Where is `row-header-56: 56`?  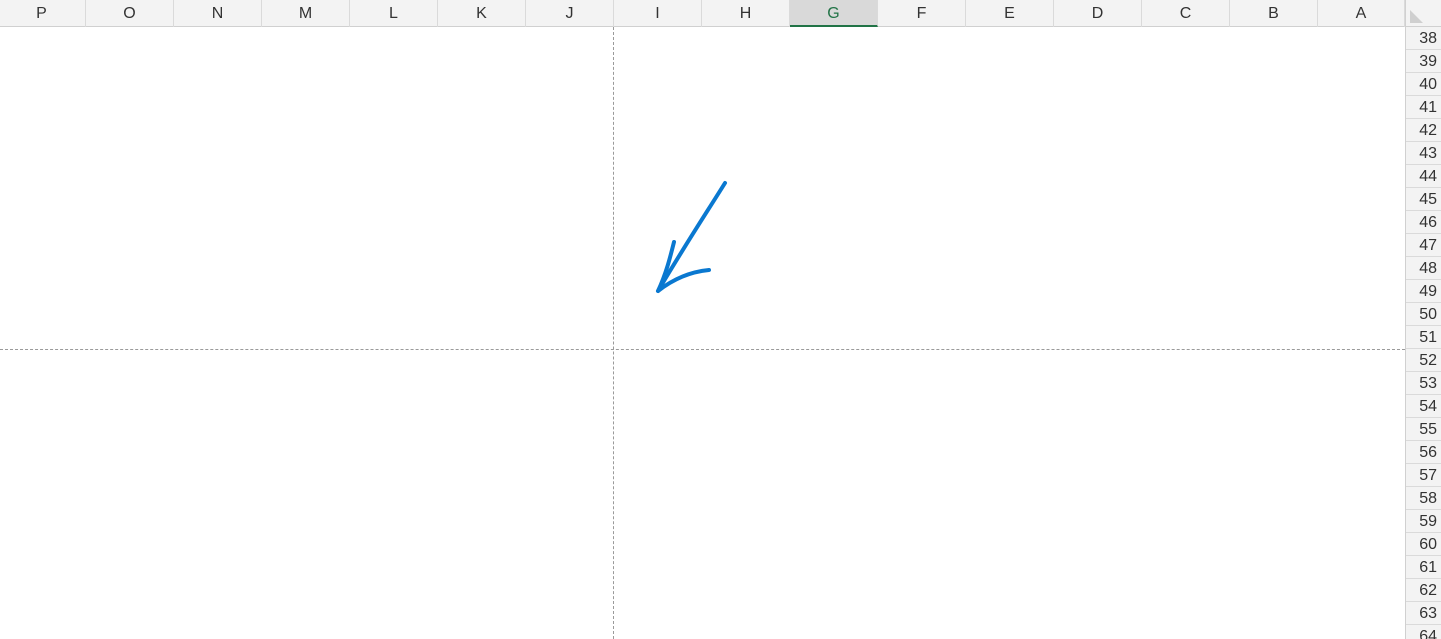 row-header-56: 56 is located at coordinates (1423, 452).